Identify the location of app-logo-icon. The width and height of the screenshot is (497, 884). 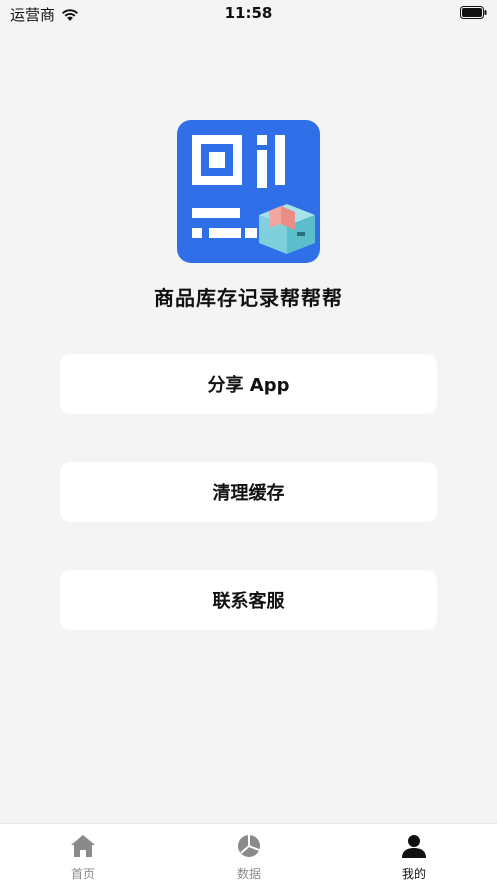
(248, 191).